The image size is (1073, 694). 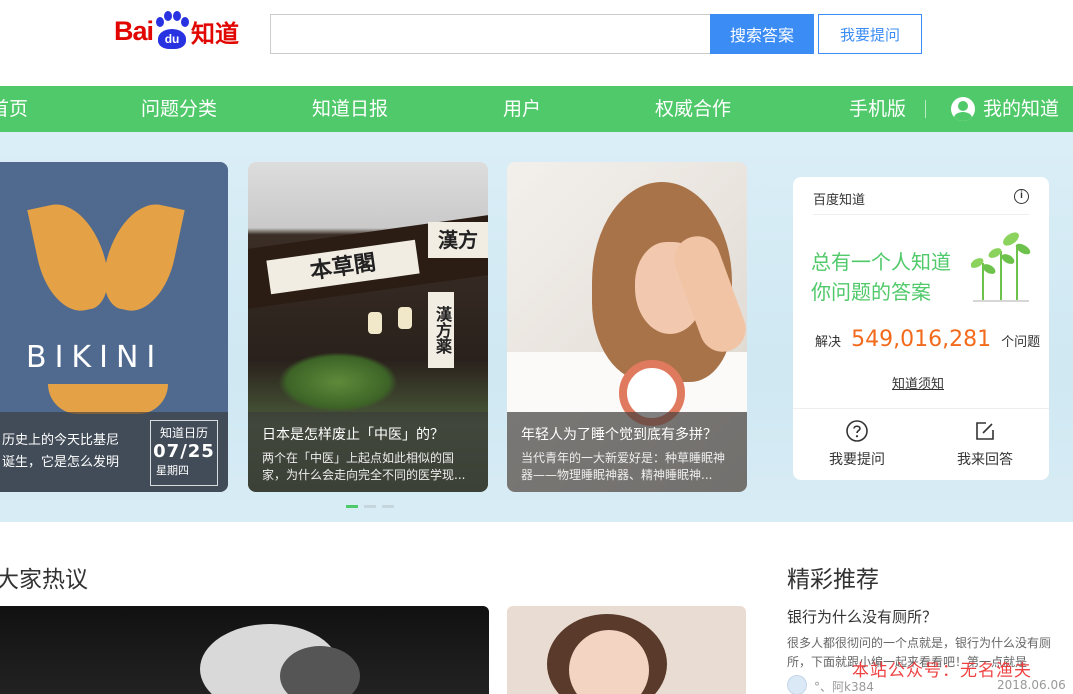 I want to click on count-value: 549,016,281, so click(x=921, y=339).